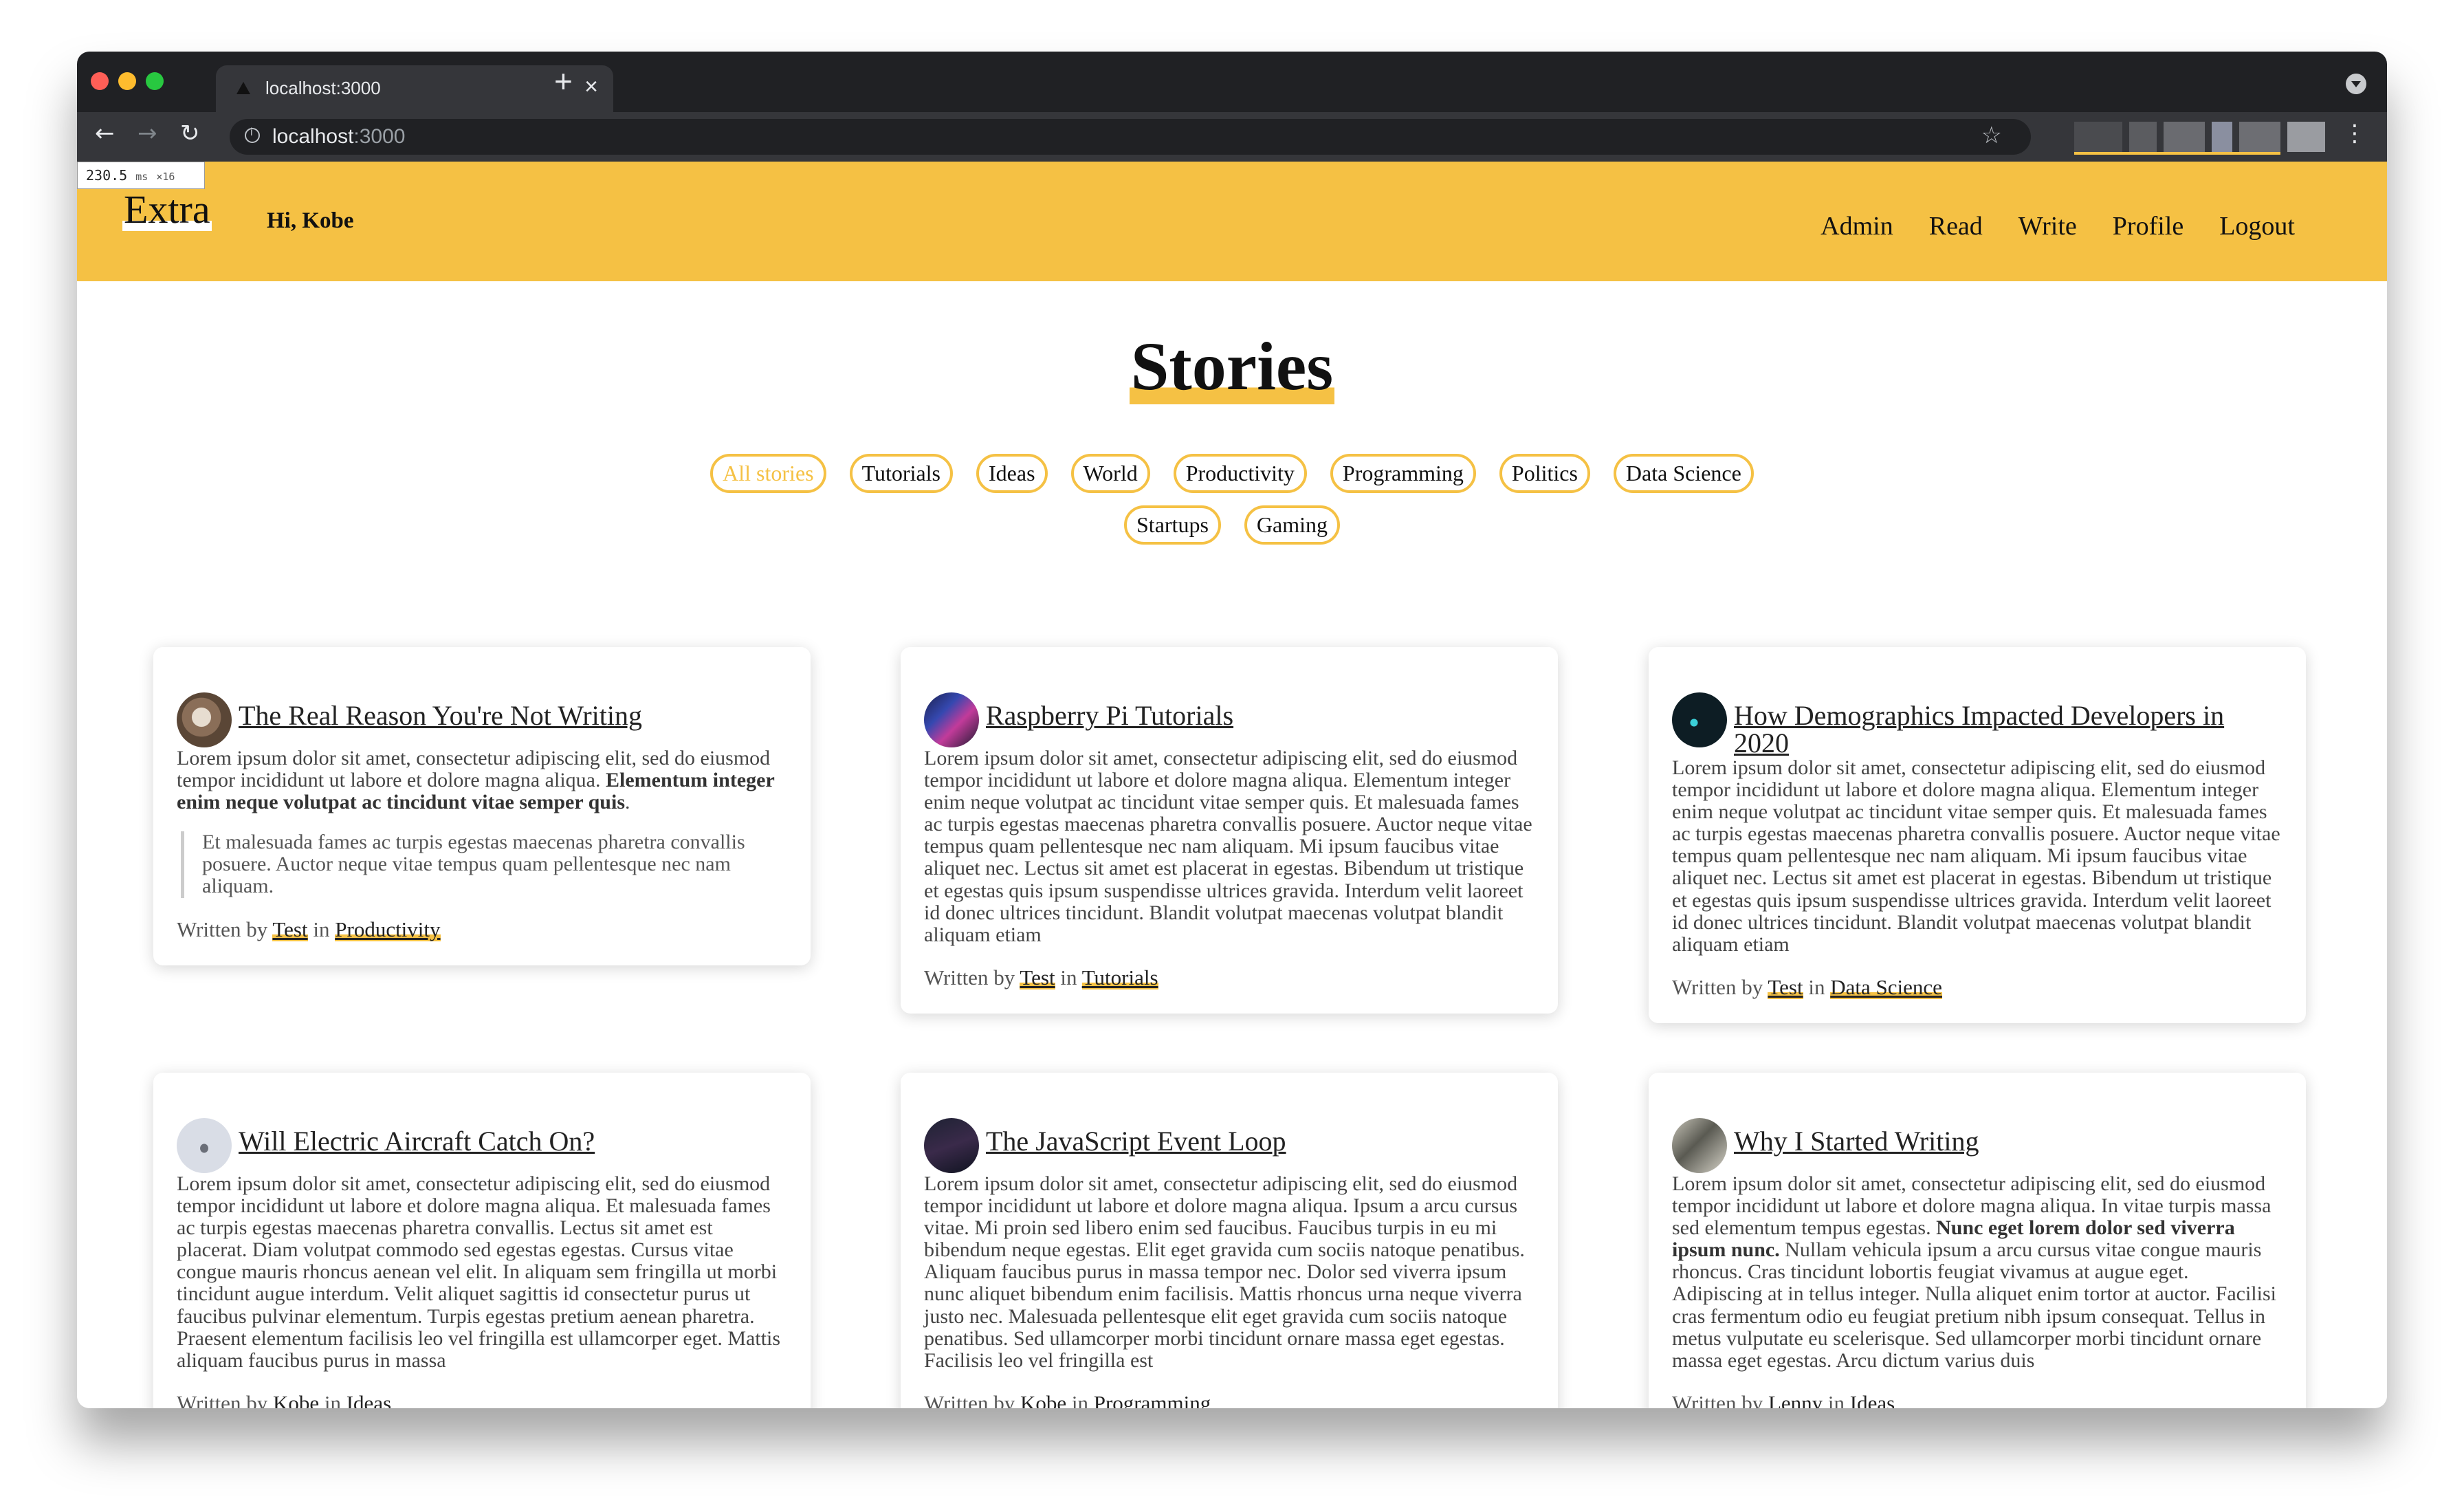  Describe the element at coordinates (1795, 1399) in the screenshot. I see `author-link: Lenny` at that location.